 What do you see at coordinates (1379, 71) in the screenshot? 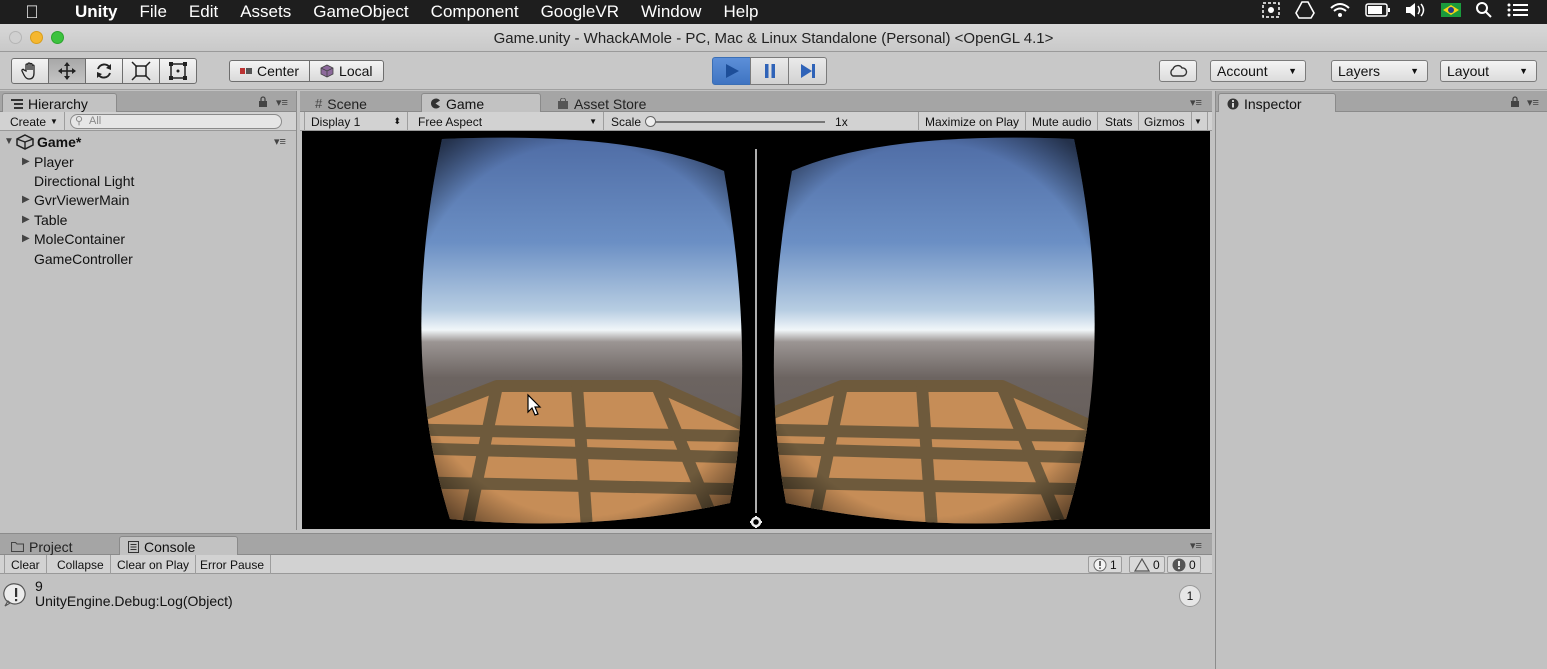
I see `layers-dropdown: Layers ▼` at bounding box center [1379, 71].